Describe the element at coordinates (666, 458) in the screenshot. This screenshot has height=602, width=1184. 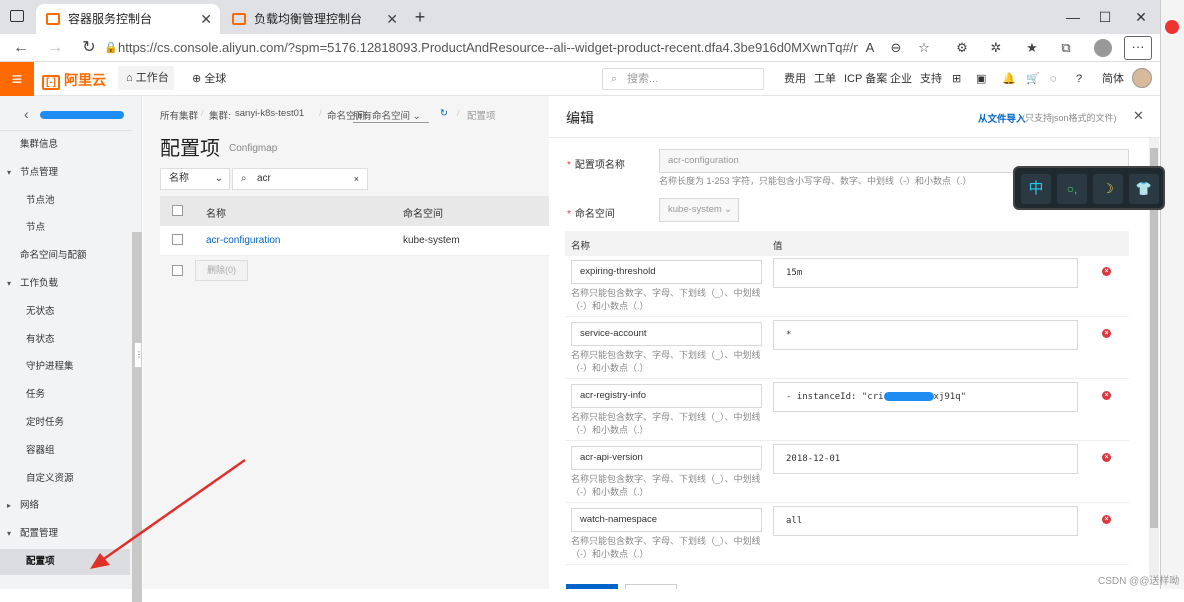
I see `config-key-field: acr-api-version` at that location.